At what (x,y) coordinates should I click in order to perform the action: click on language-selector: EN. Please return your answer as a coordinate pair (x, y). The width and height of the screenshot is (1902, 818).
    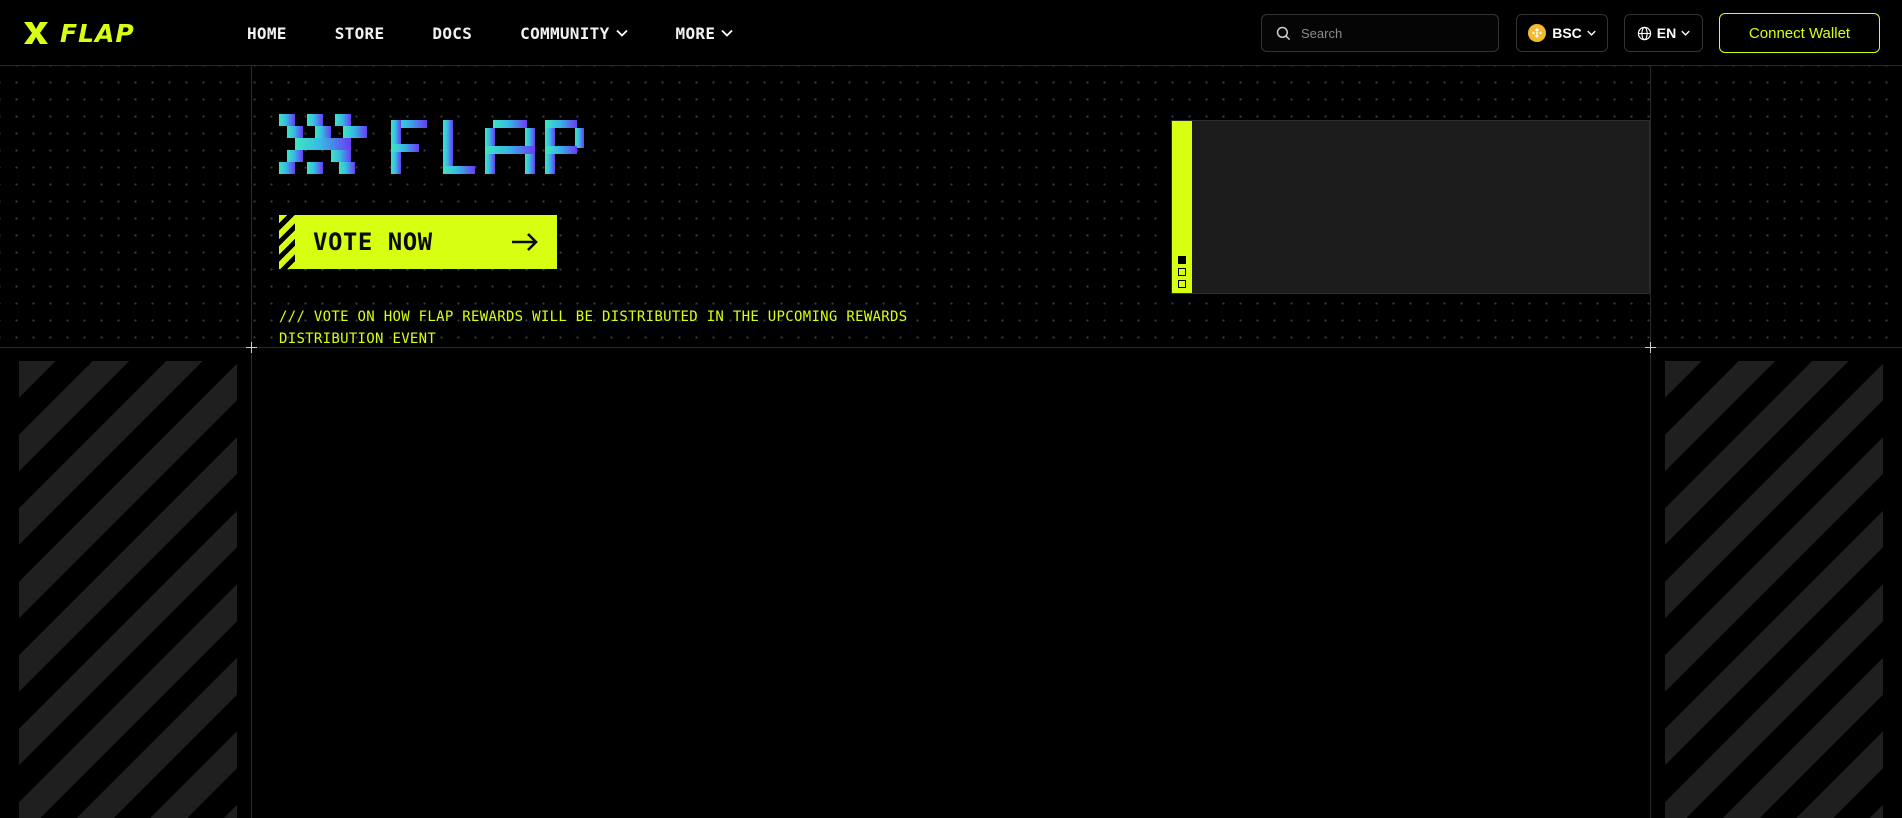
    Looking at the image, I should click on (1663, 33).